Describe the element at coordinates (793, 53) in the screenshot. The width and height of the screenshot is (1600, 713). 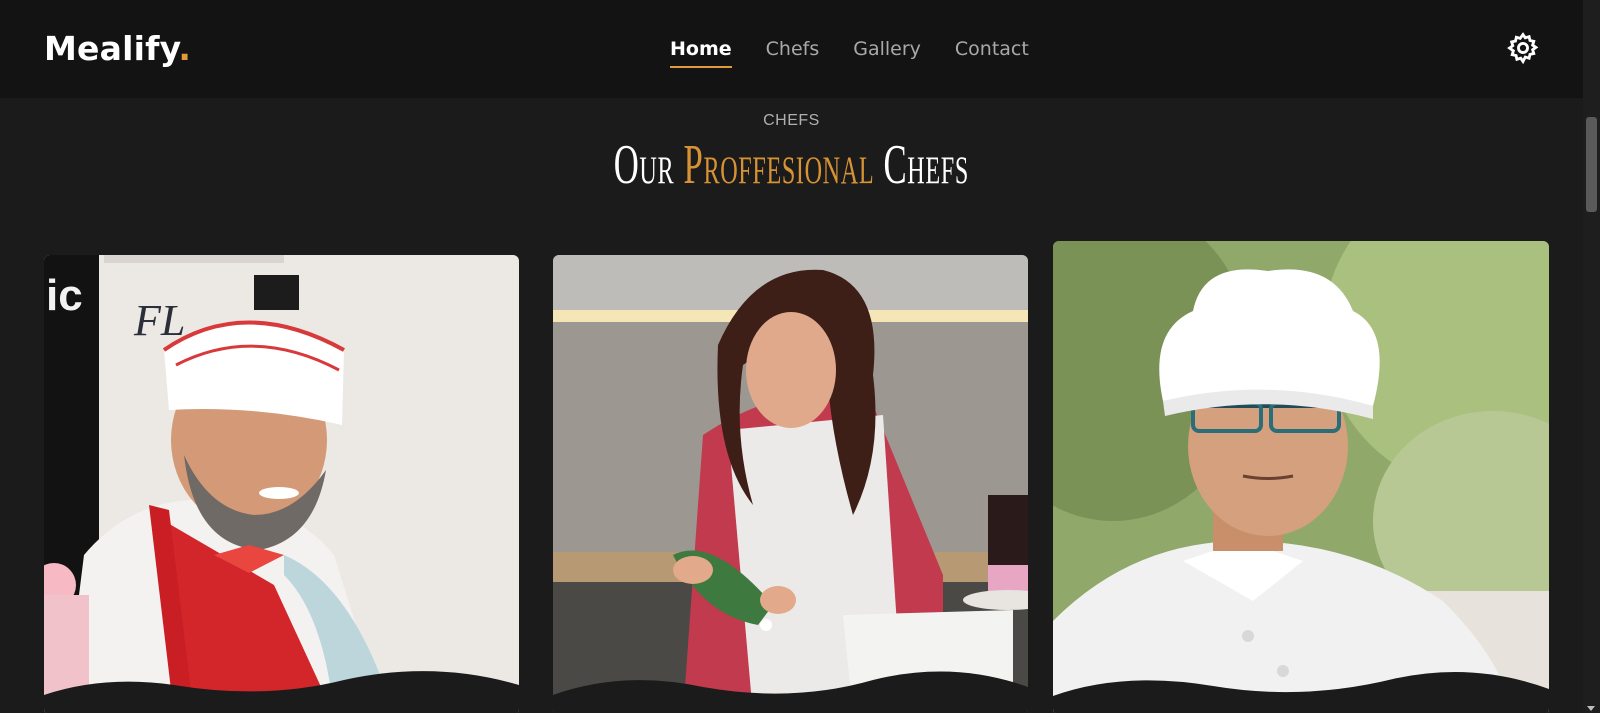
I see `nav-item-chefs: Chefs` at that location.